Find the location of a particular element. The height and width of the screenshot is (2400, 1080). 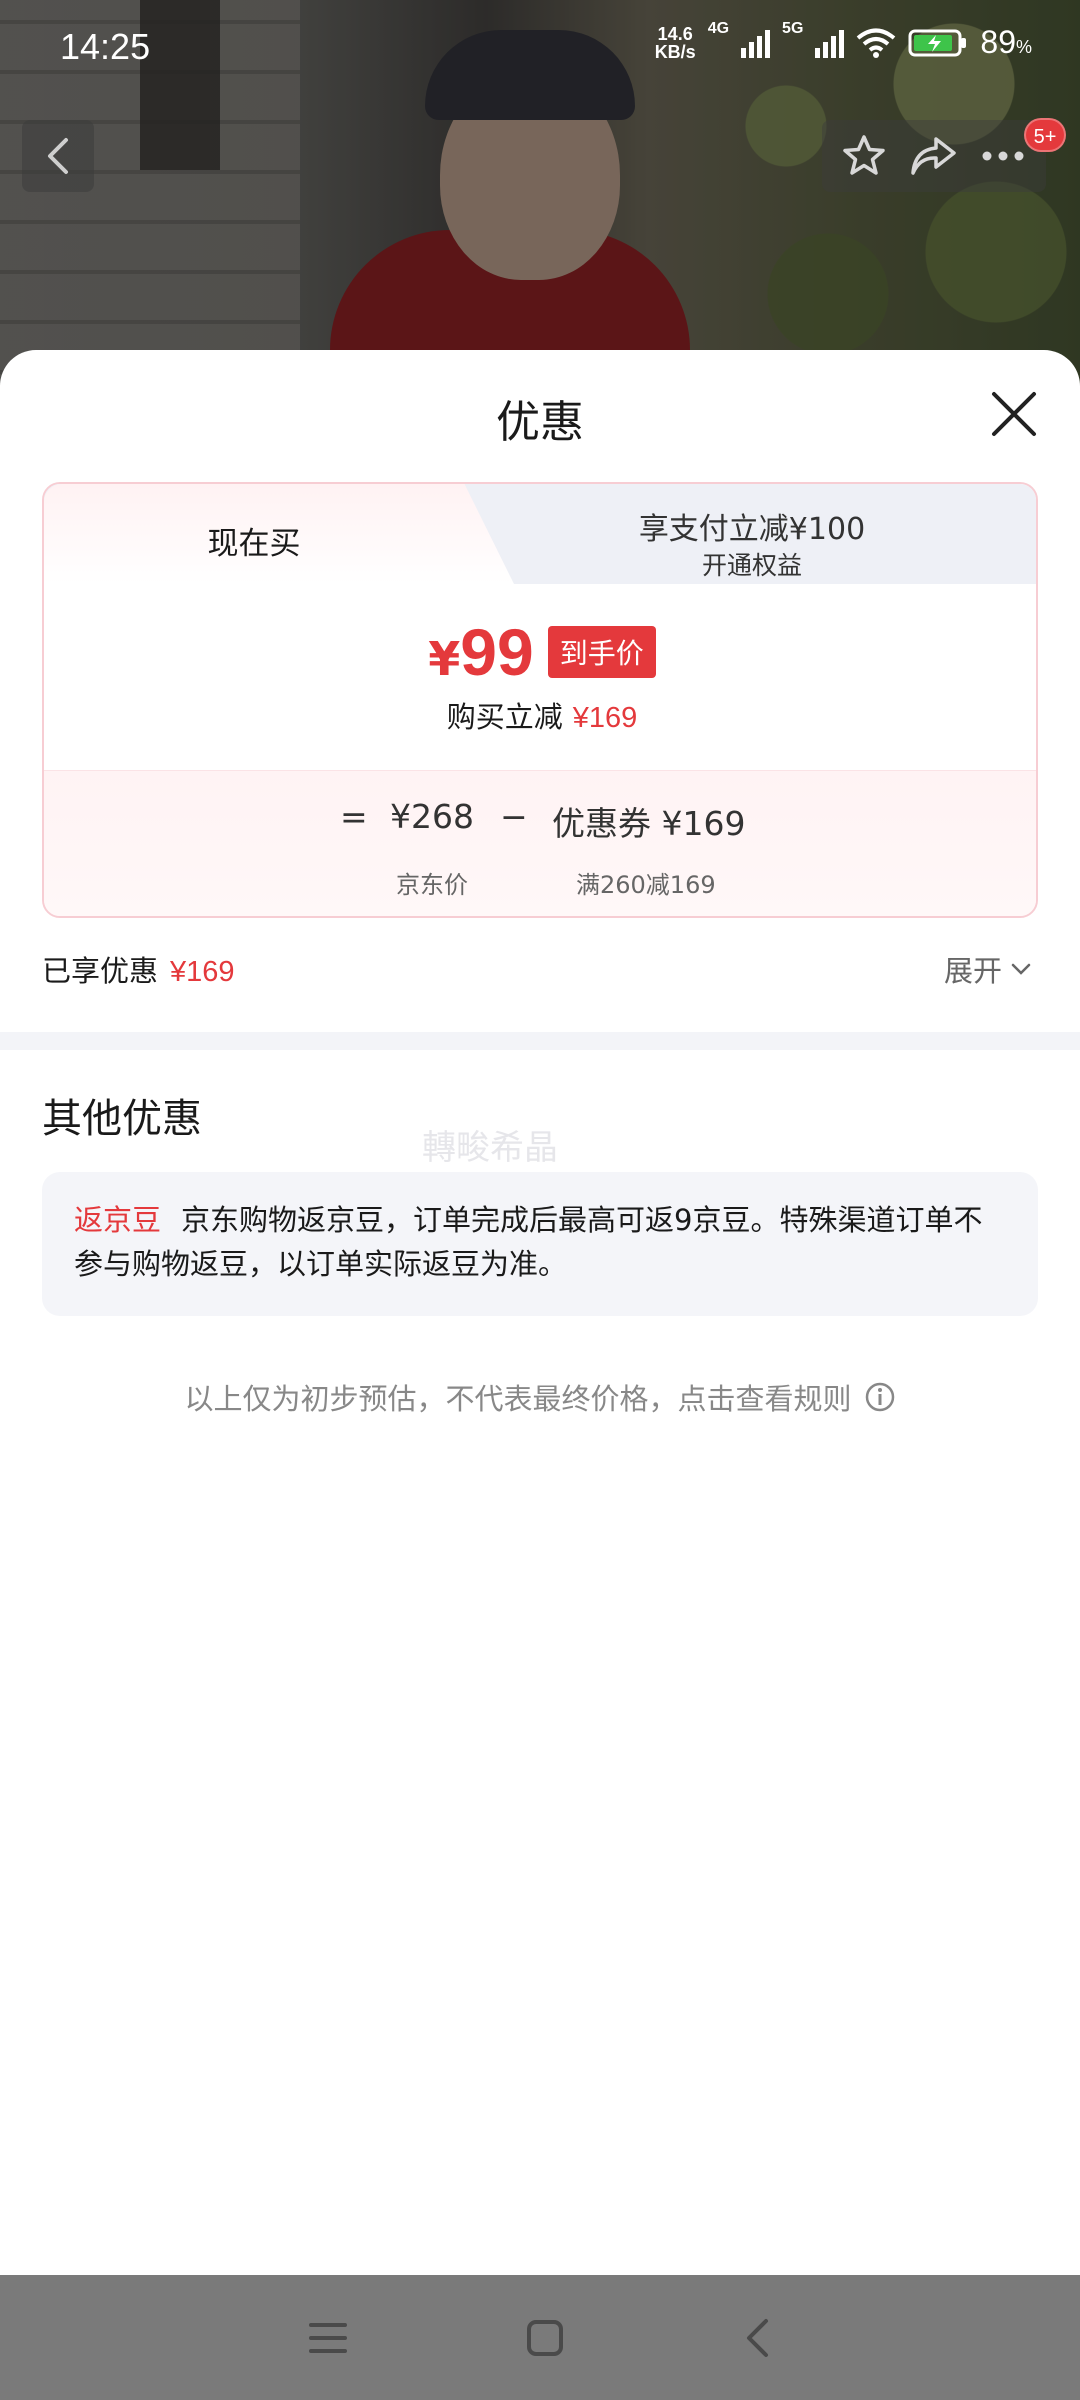

network-speed-value: 14.6 is located at coordinates (675, 33).